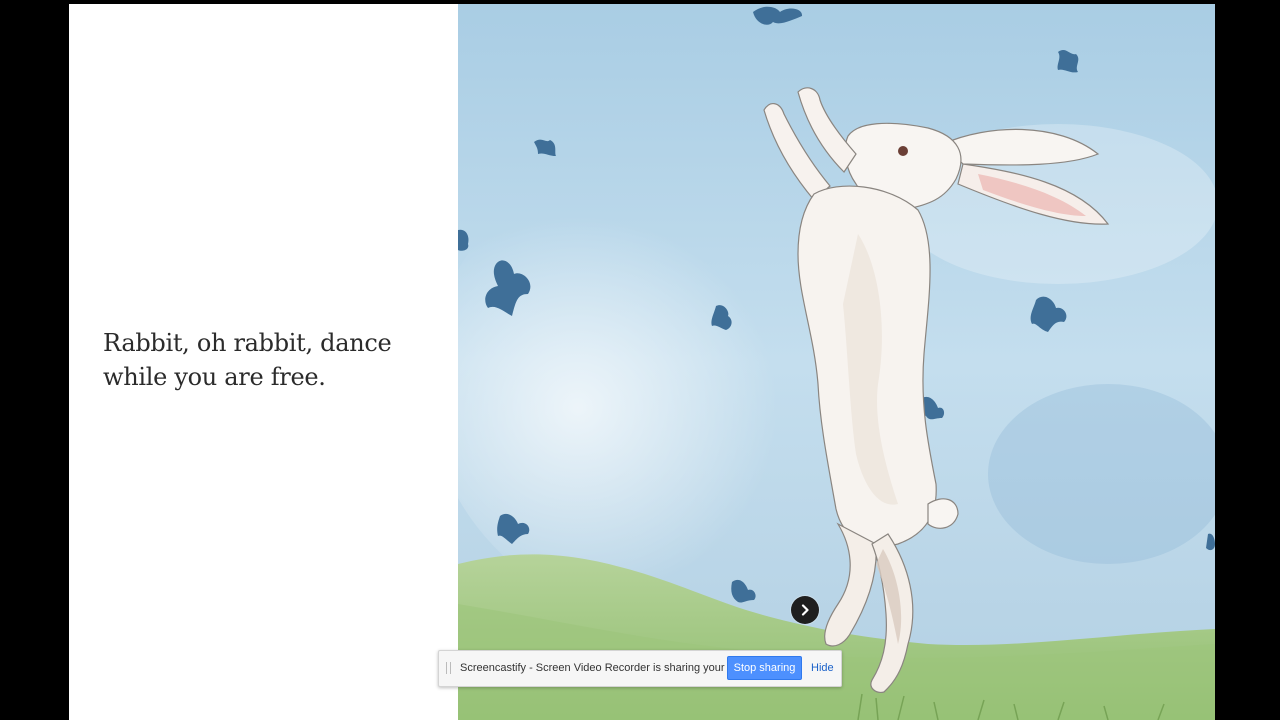 This screenshot has height=720, width=1280. Describe the element at coordinates (247, 343) in the screenshot. I see `story-line: Rabbit, oh rabbit, dance` at that location.